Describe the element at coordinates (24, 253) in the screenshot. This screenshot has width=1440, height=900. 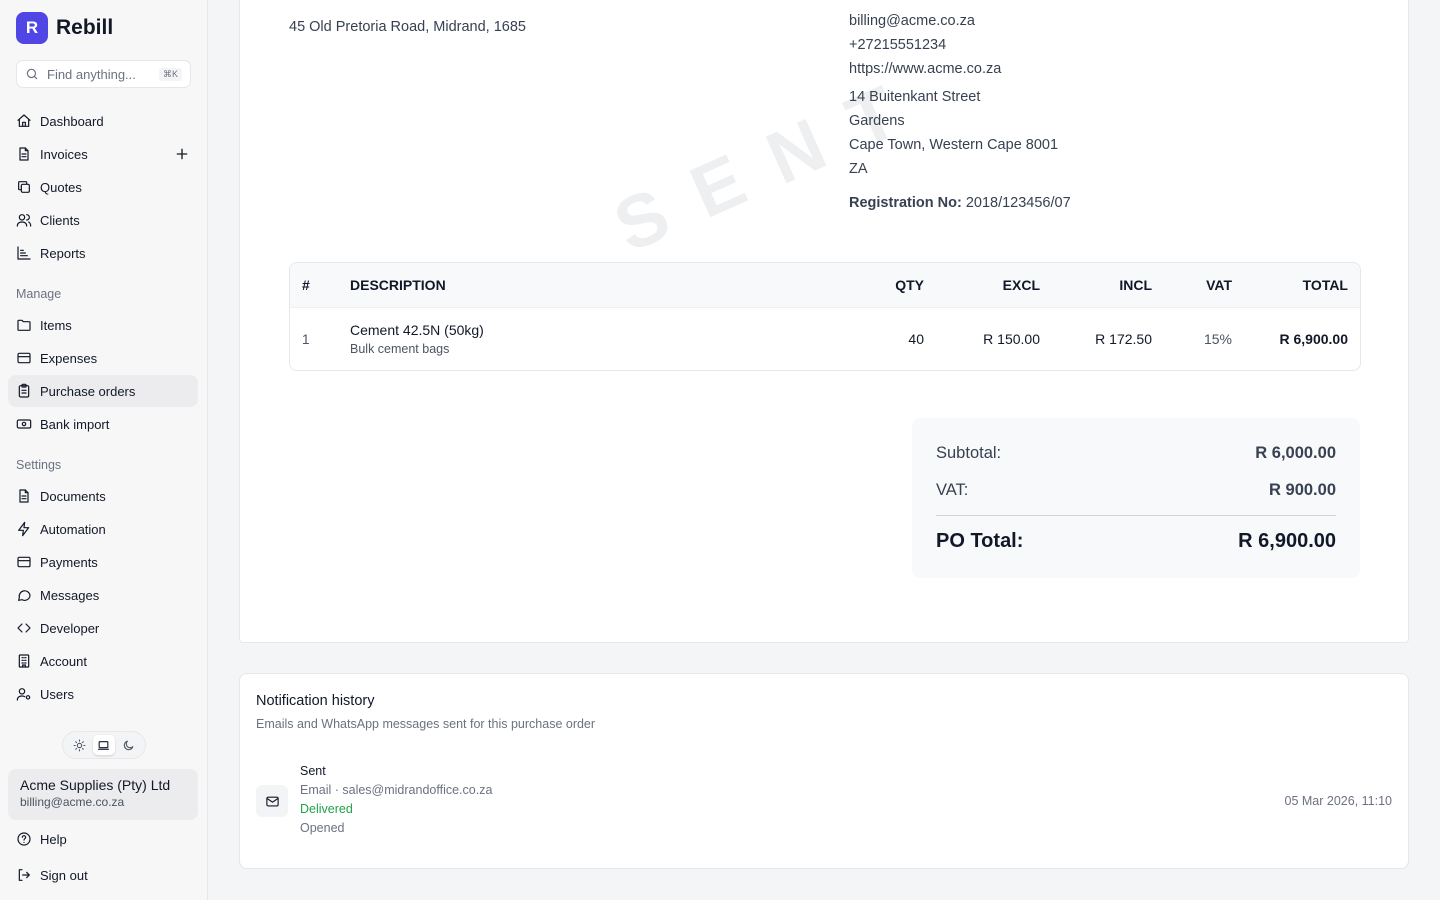
I see `chart-icon` at that location.